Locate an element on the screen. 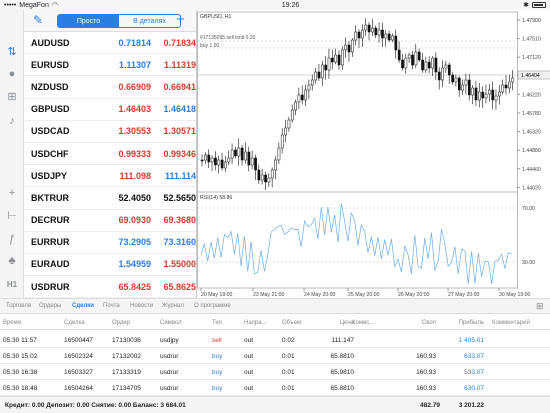 Image resolution: width=550 pixels, height=413 pixels. tab-4: Новости is located at coordinates (141, 306).